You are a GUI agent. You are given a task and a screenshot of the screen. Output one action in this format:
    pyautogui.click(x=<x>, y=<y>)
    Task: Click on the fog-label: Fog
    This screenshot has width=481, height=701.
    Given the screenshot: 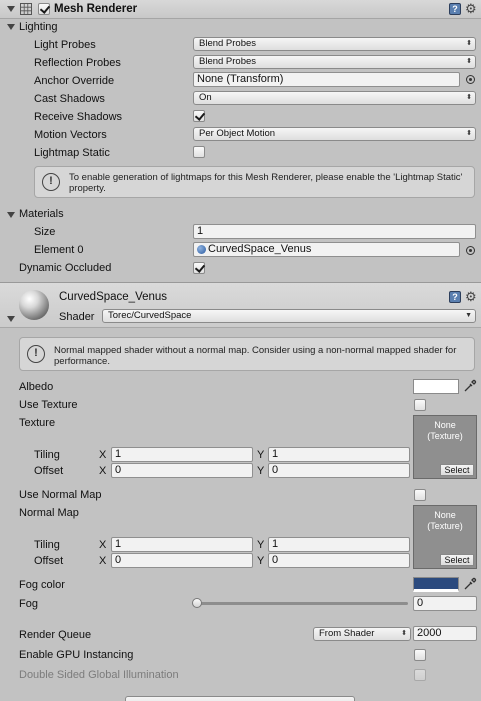 What is the action you would take?
    pyautogui.click(x=28, y=604)
    